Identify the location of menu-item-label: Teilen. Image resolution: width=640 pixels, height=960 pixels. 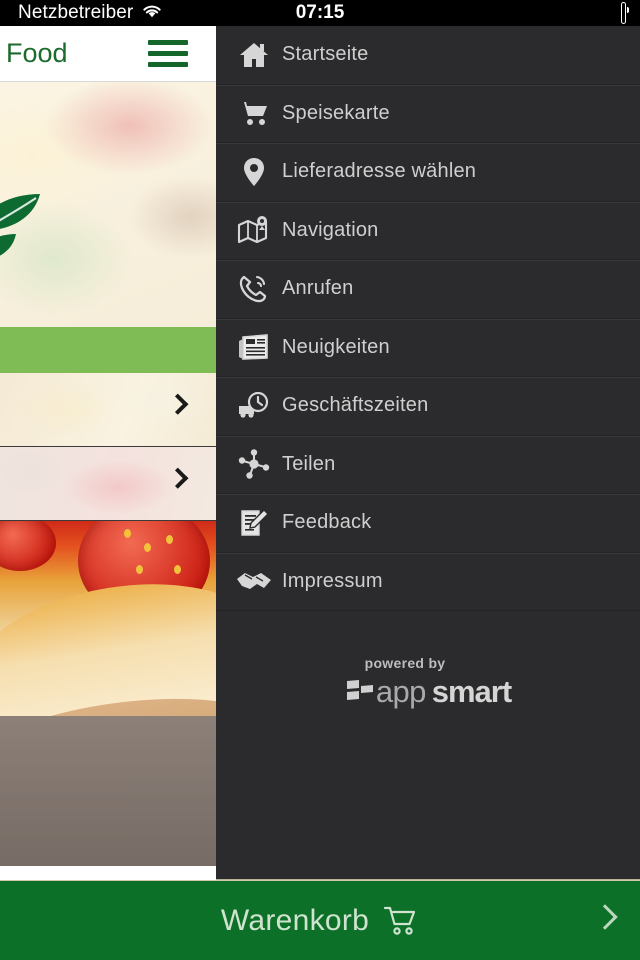
(309, 463).